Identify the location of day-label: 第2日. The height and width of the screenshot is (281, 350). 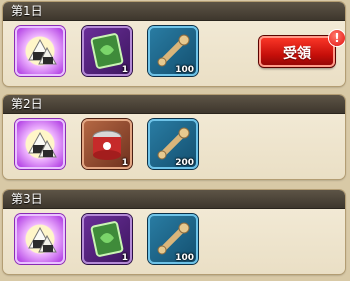
(27, 104).